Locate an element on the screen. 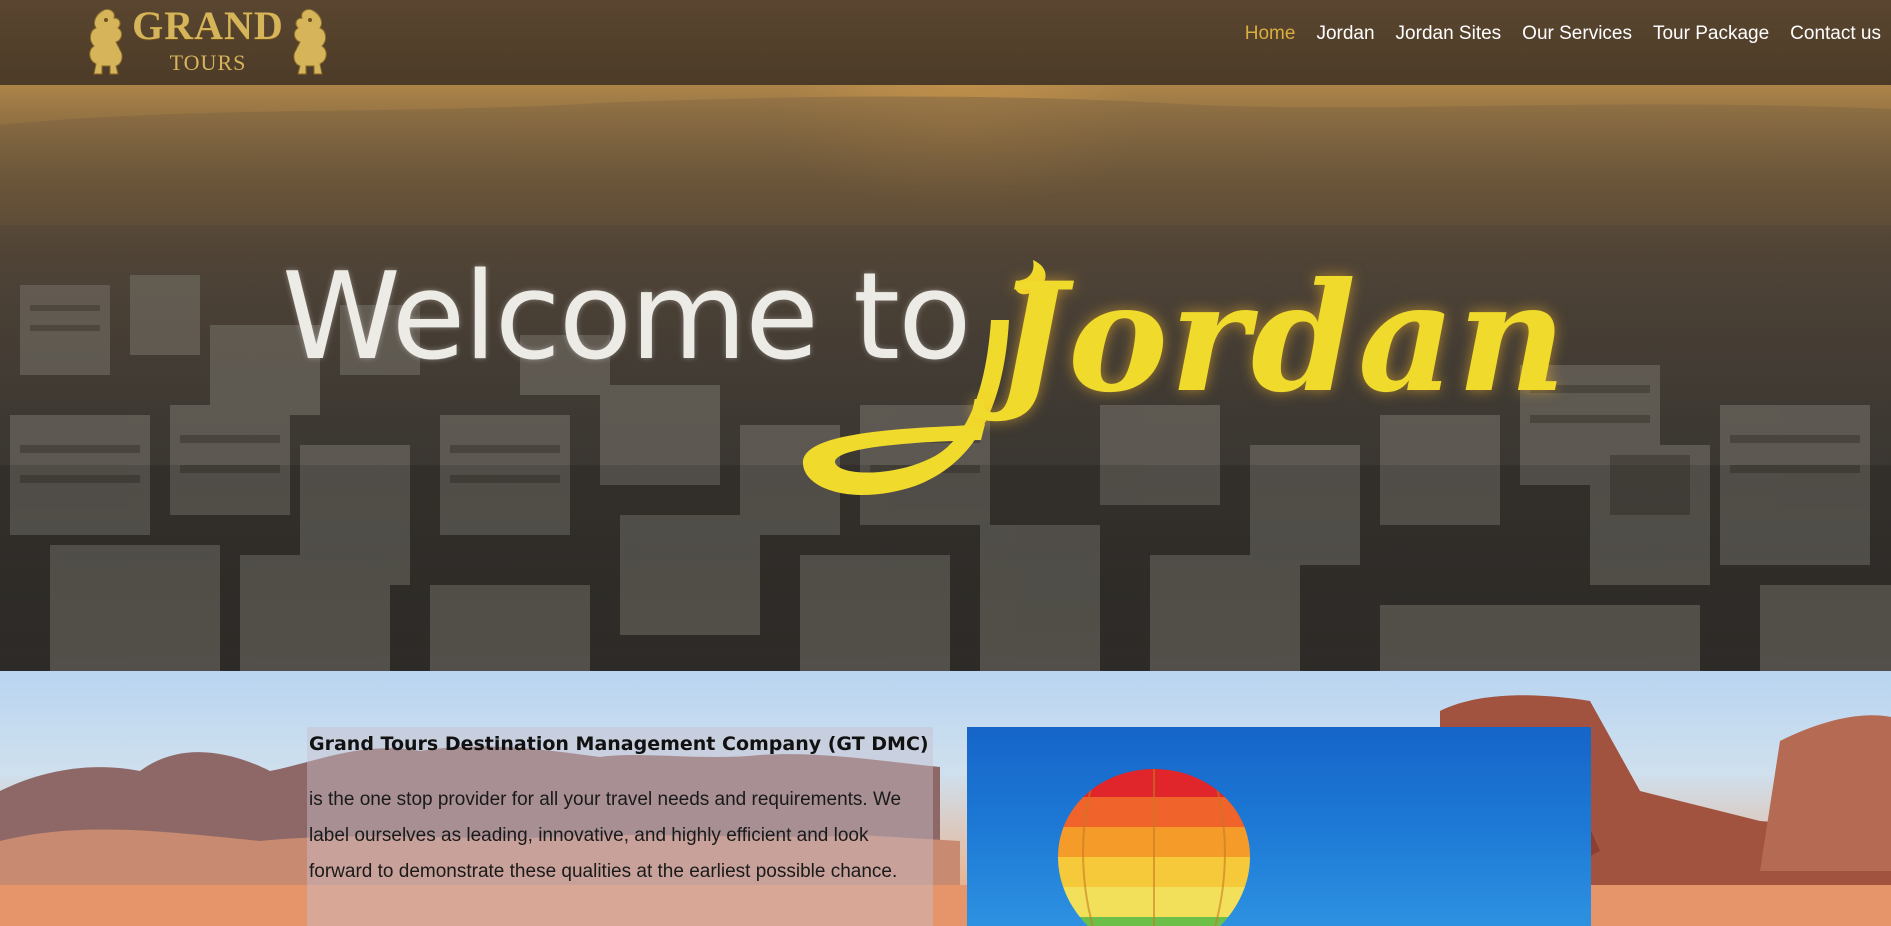 The height and width of the screenshot is (926, 1891). nav-tour-package: Tour Package is located at coordinates (1710, 34).